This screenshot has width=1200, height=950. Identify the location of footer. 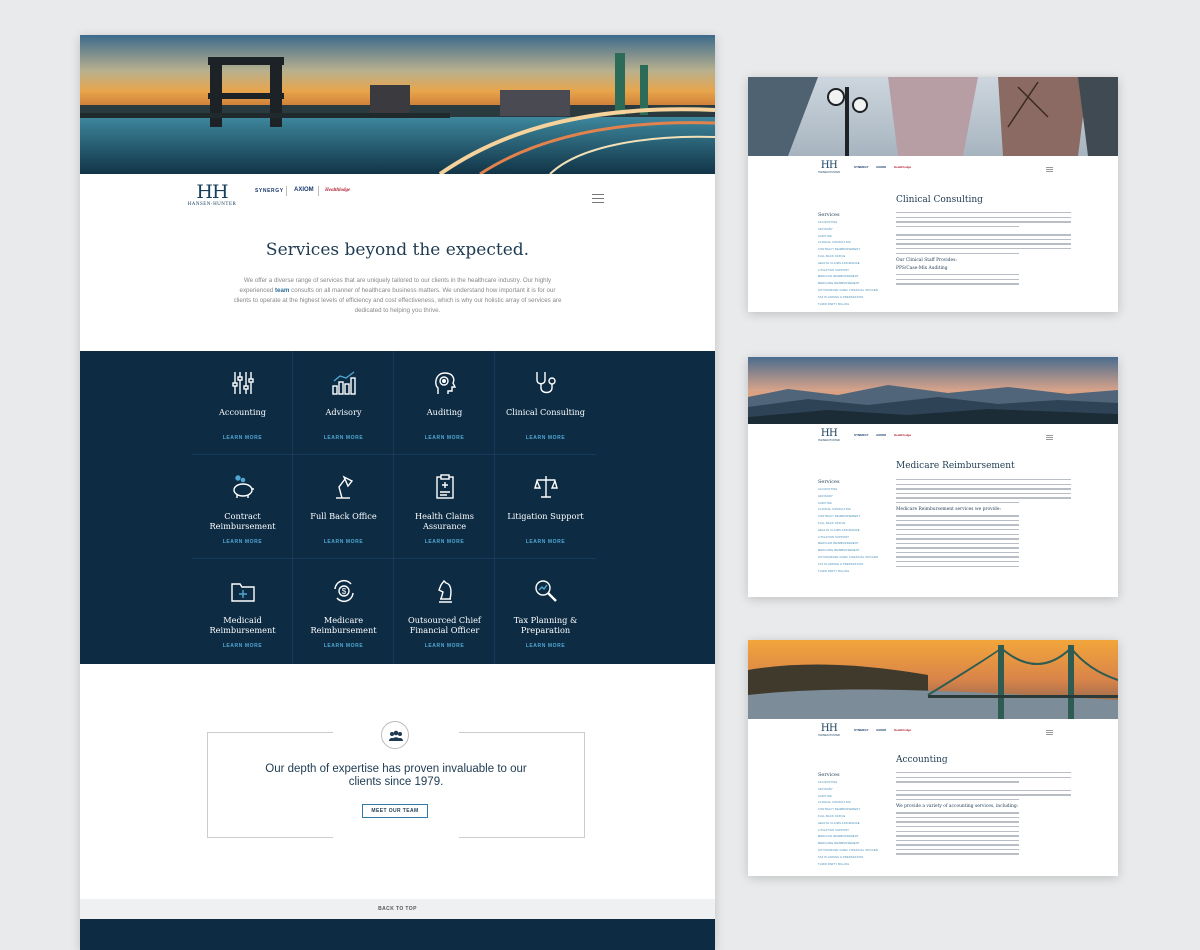
(397, 934).